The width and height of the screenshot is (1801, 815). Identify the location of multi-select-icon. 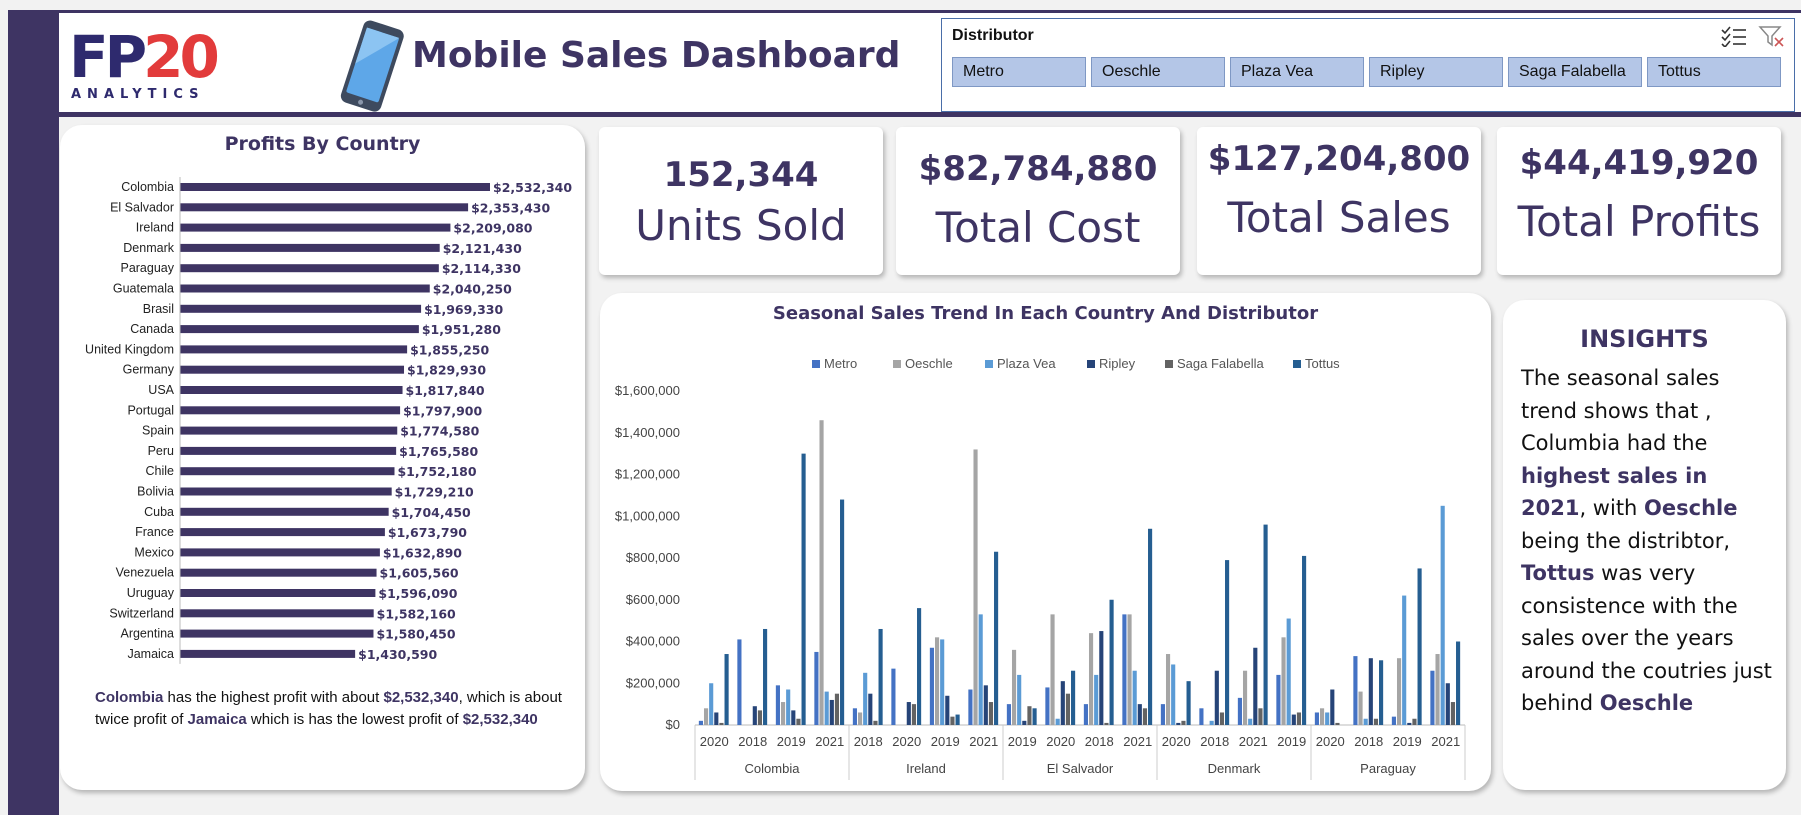
(1734, 36).